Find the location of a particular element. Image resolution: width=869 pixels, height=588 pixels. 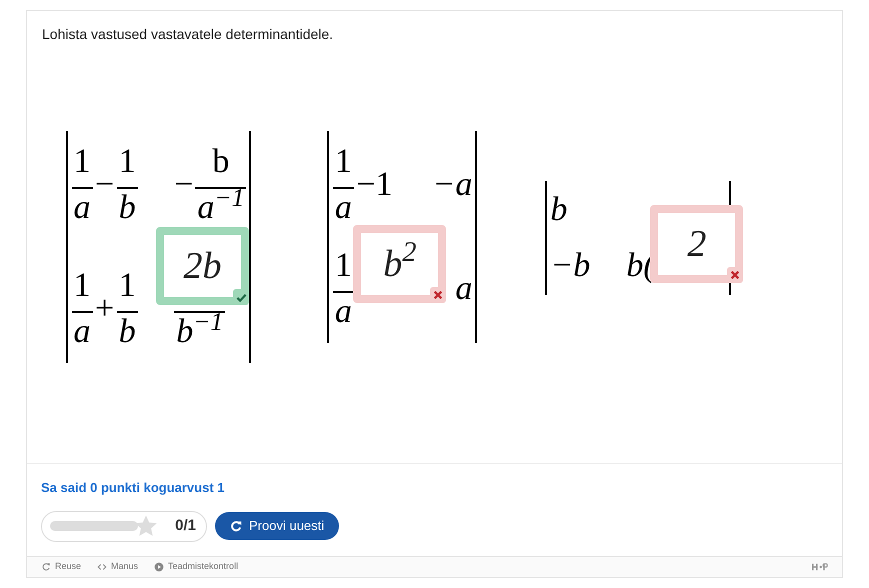

answer-text: b$^{2}$ is located at coordinates (399, 261).